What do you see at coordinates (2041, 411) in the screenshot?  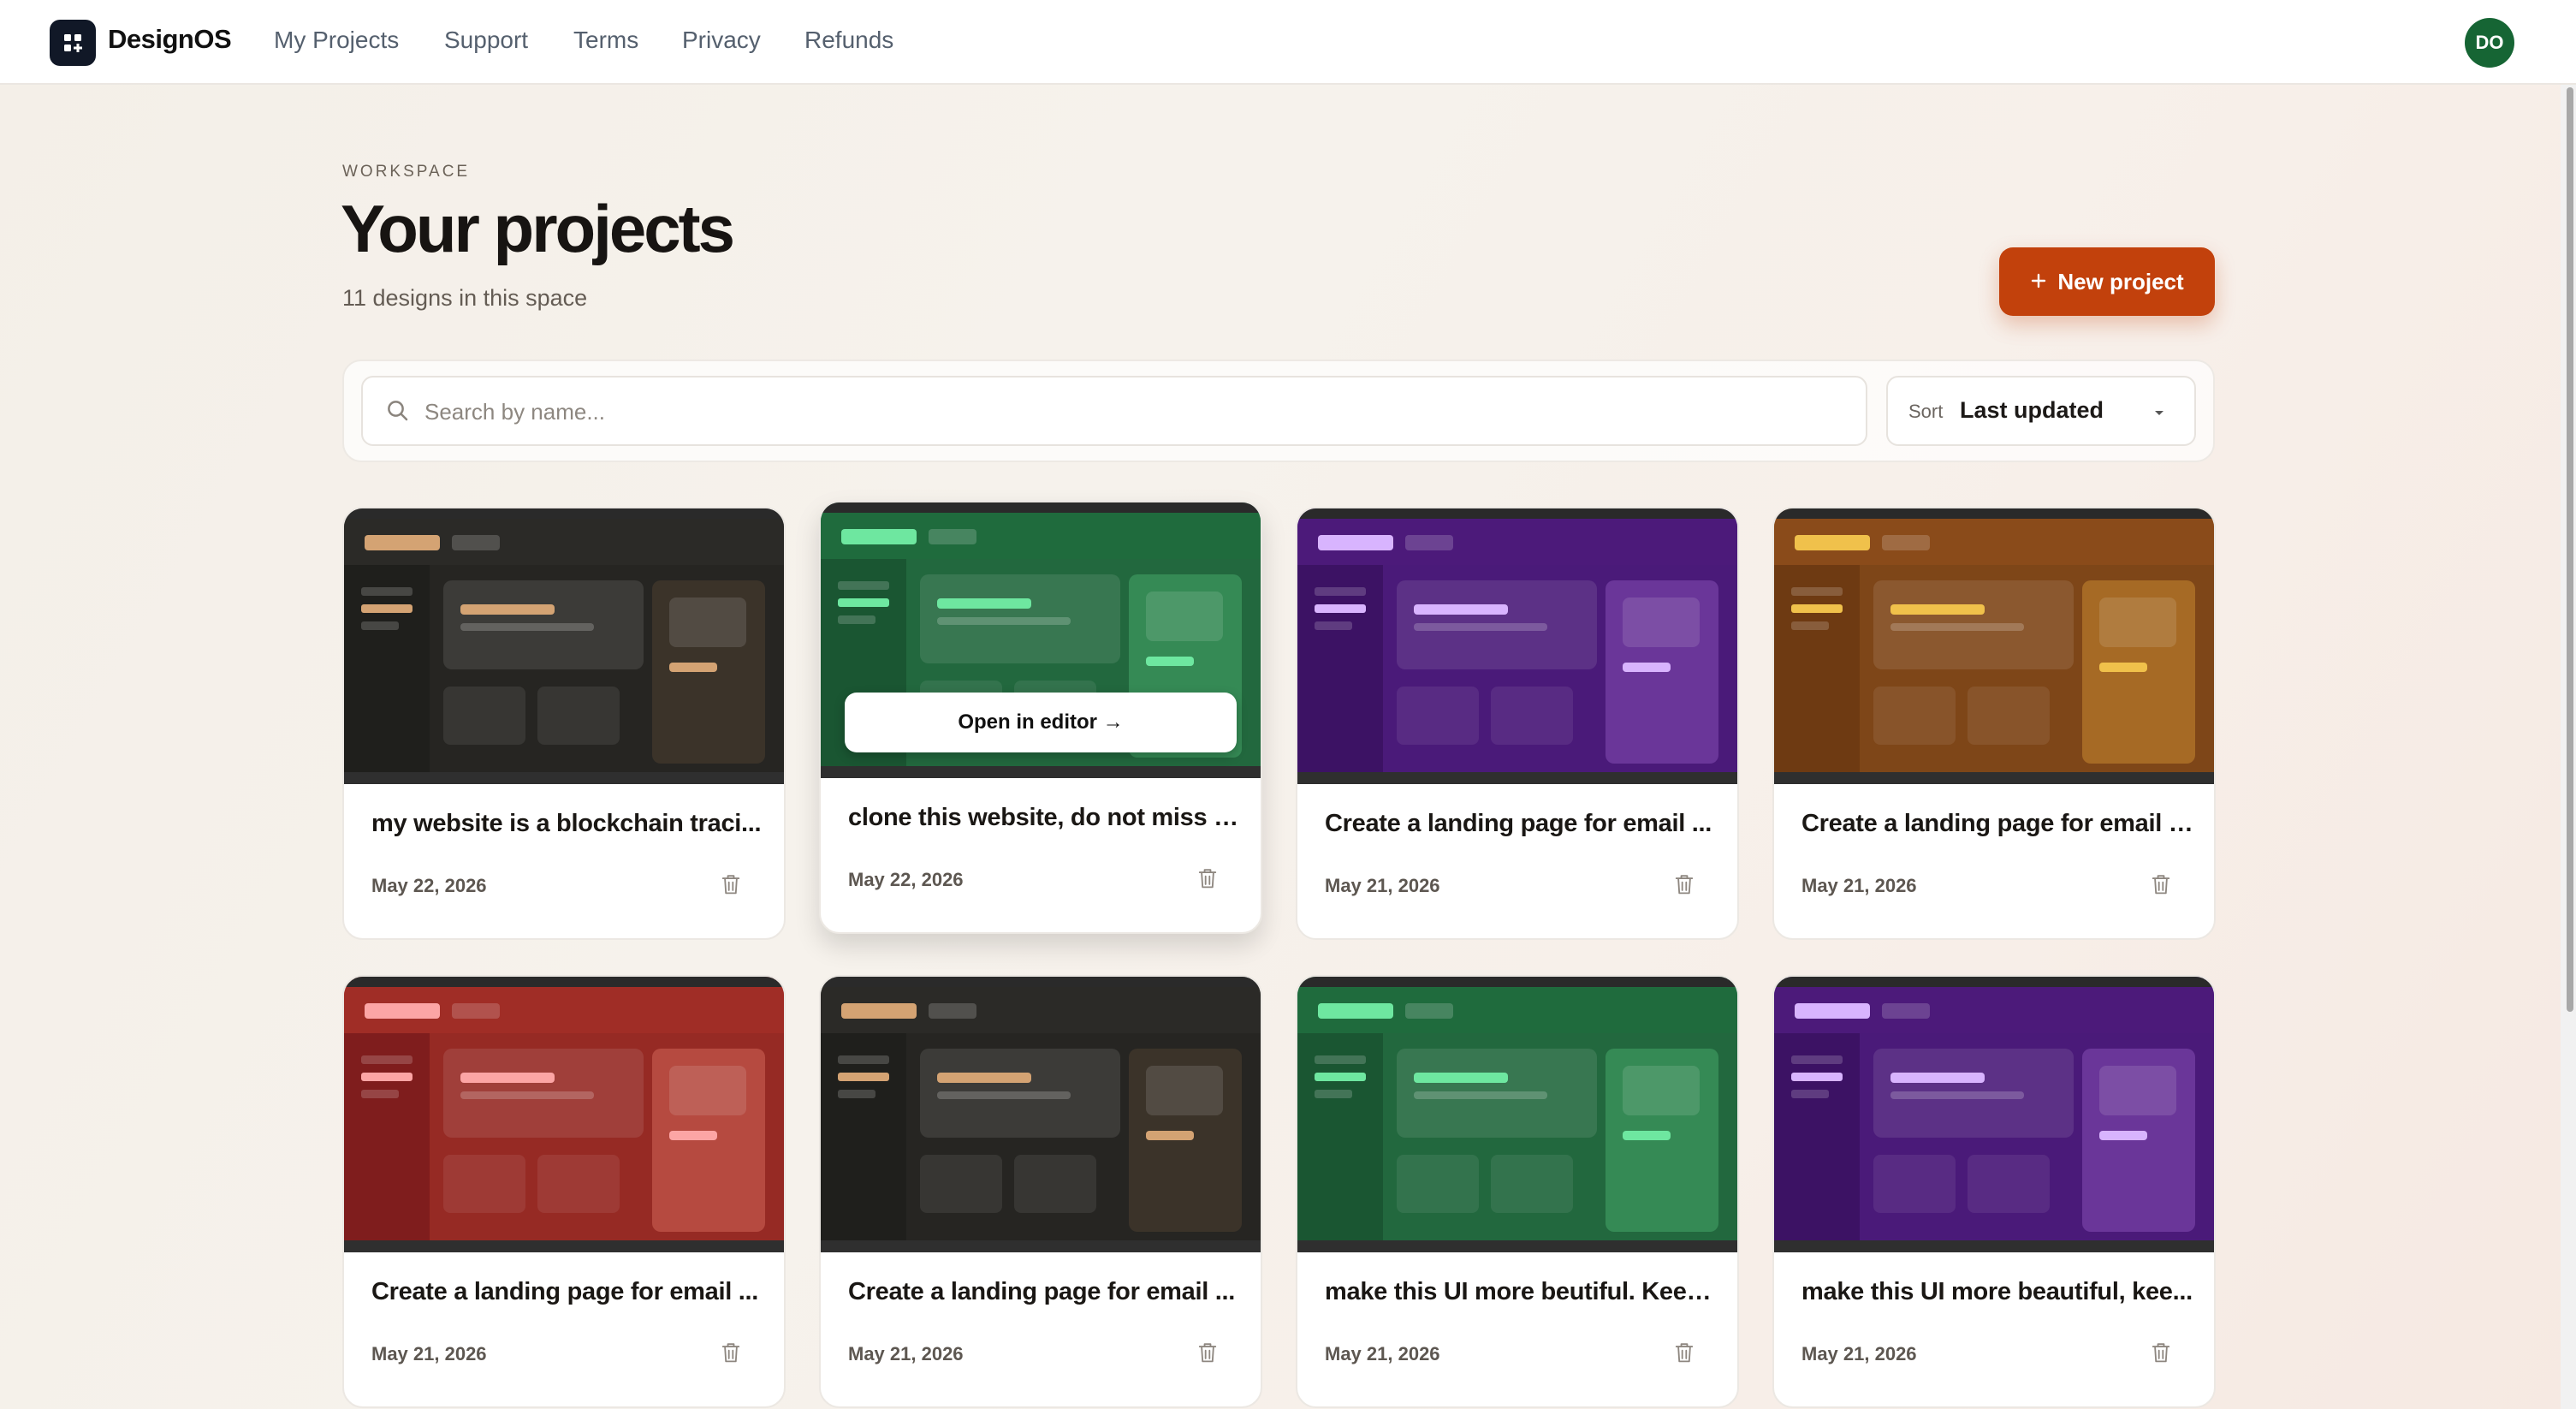 I see `sort-select: Sort Last updated` at bounding box center [2041, 411].